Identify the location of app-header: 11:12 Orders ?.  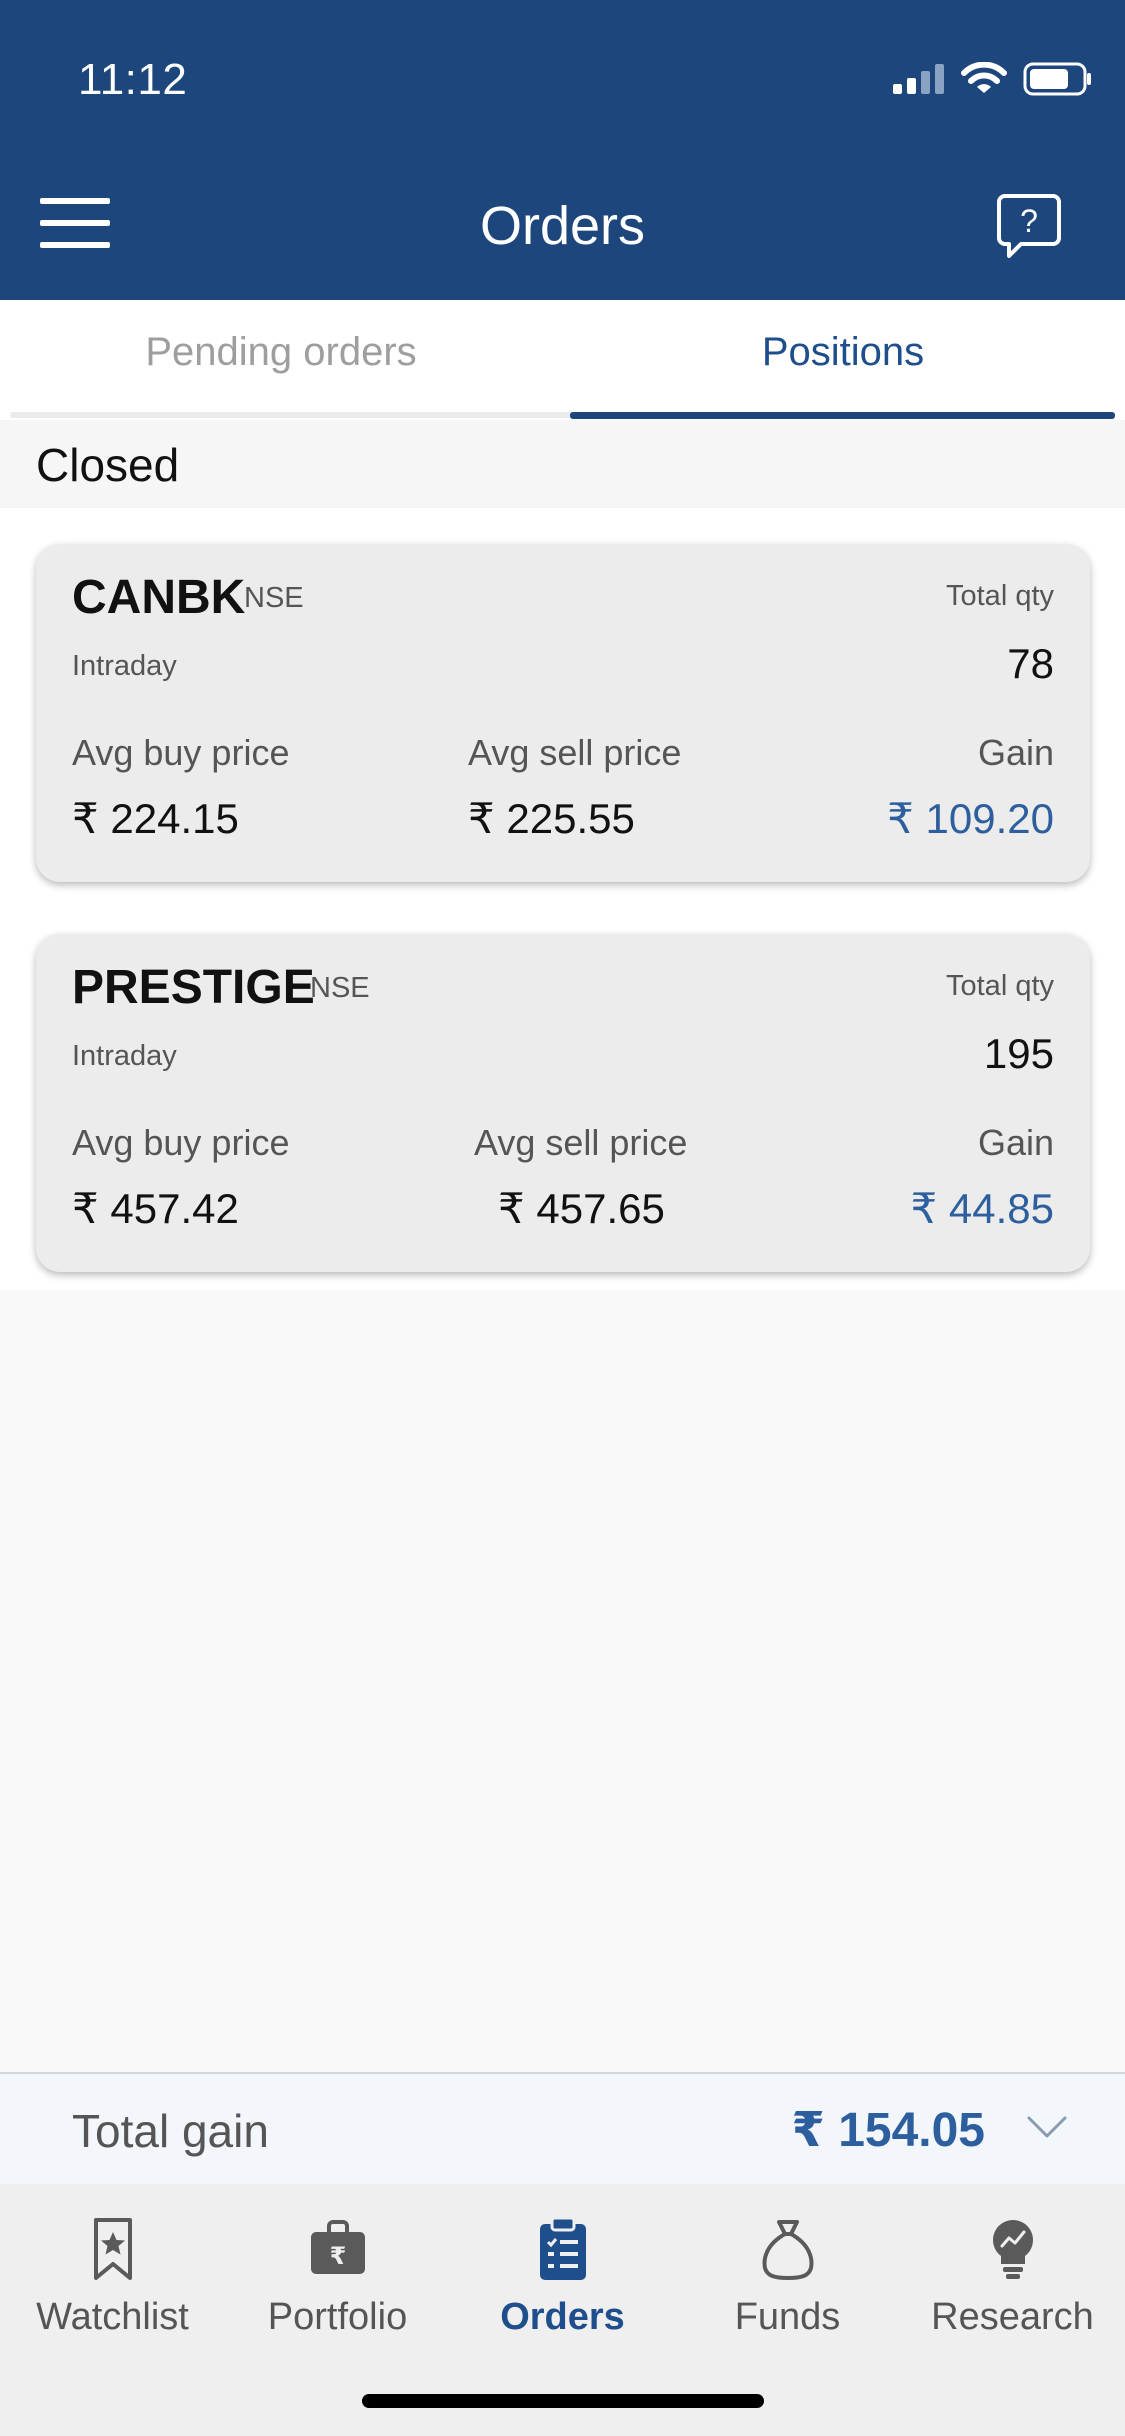
(562, 150).